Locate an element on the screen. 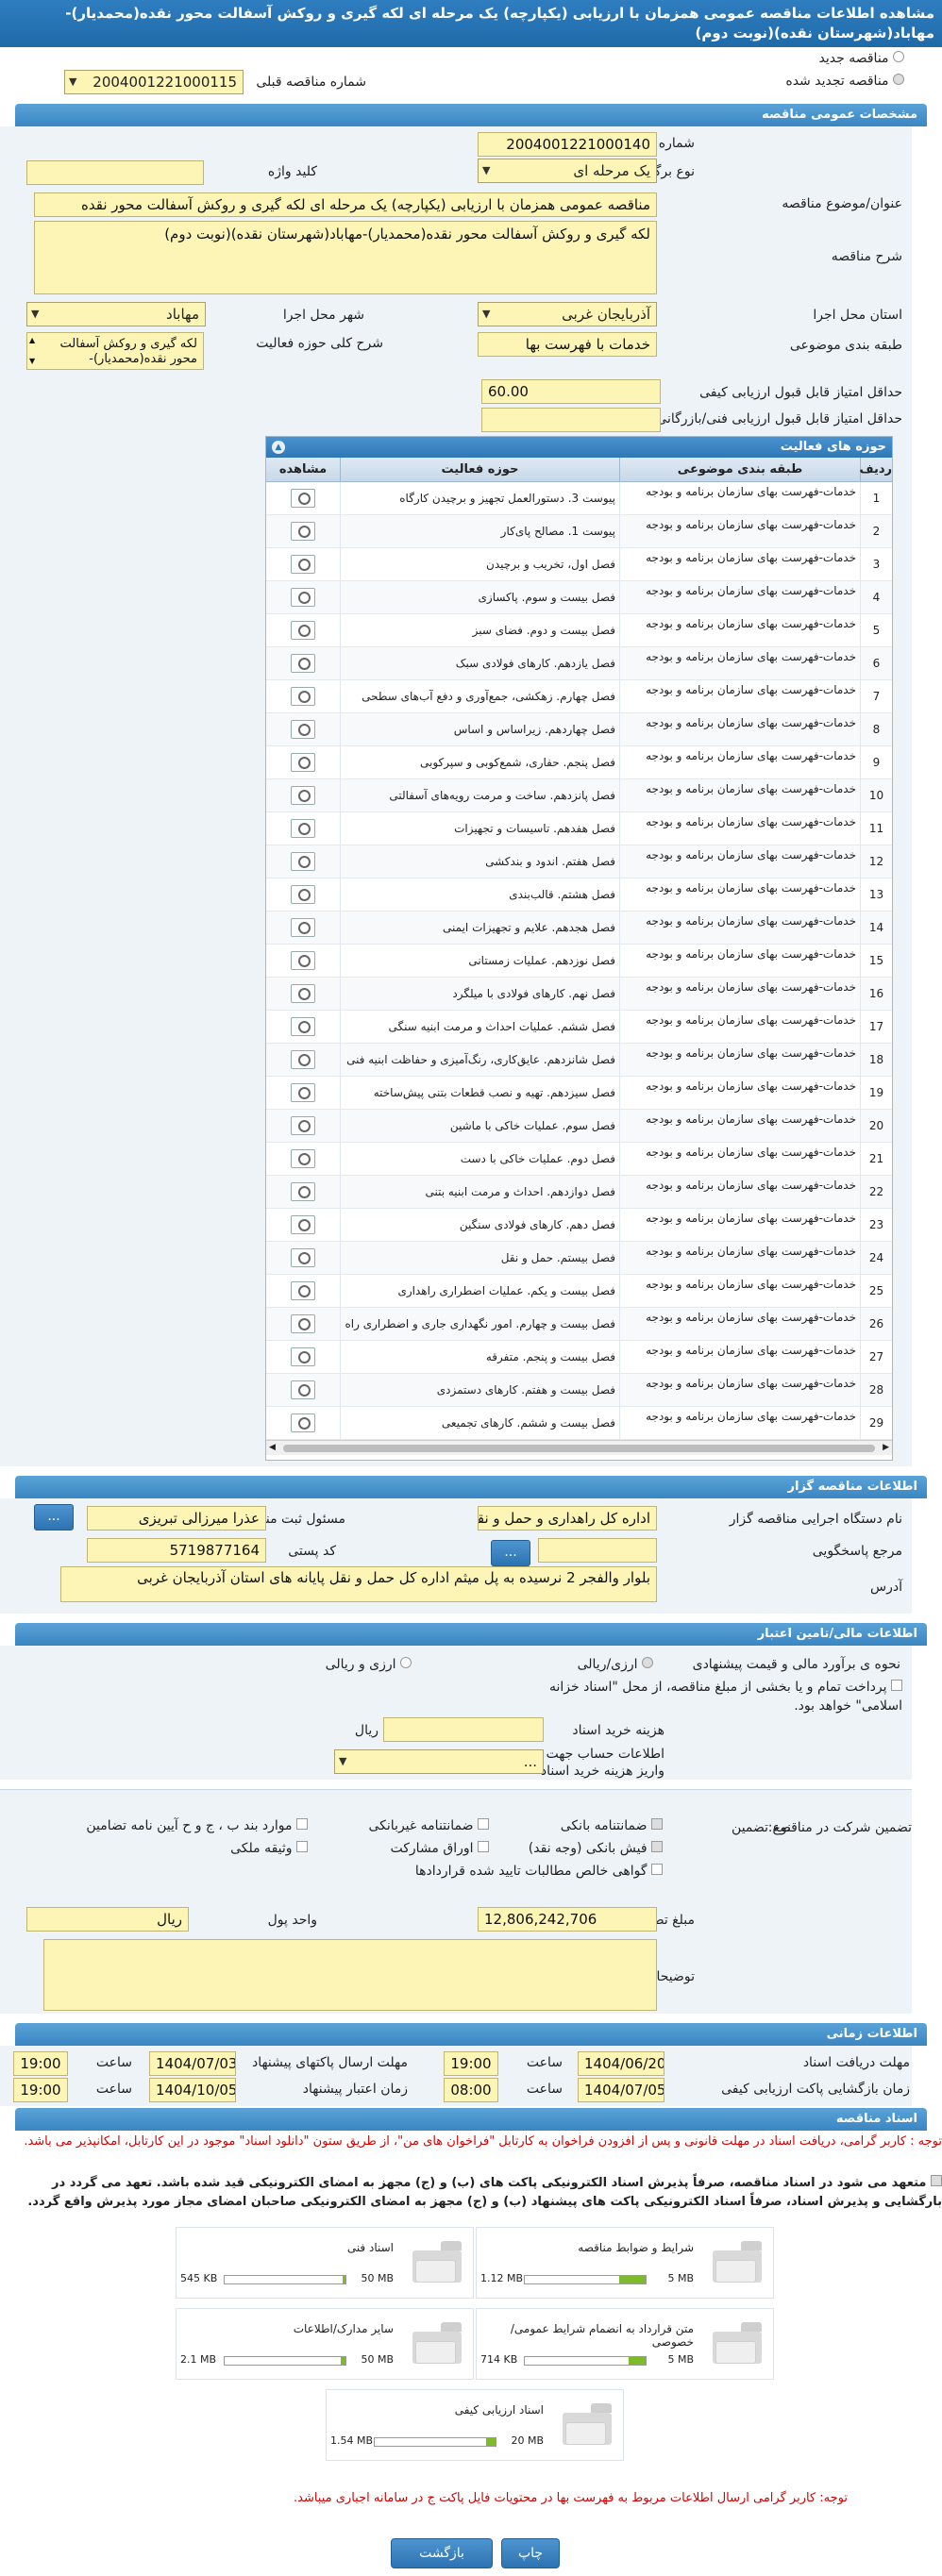  new-tender-option: مناقصه جدید is located at coordinates (862, 58).